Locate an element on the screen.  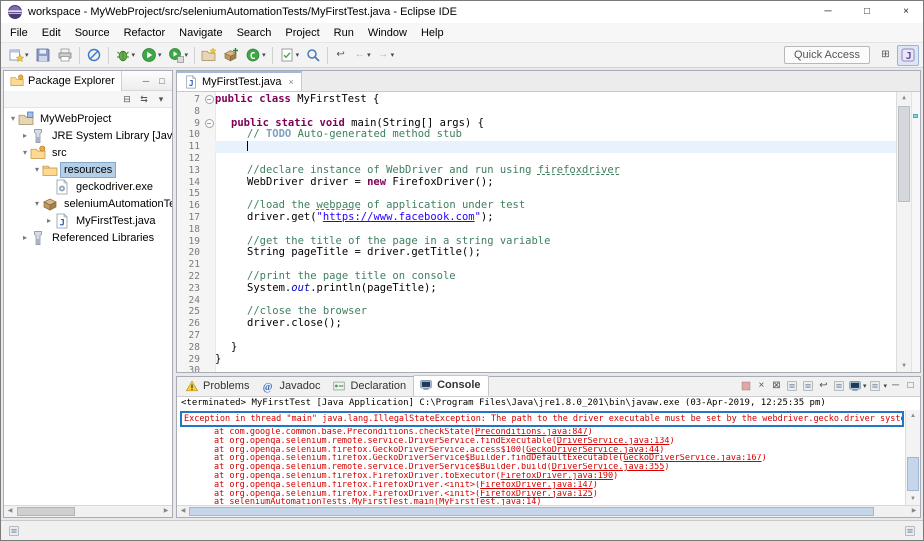
stack-trace-link: FirefoxDriver.java:190 is located at coordinates (557, 476).